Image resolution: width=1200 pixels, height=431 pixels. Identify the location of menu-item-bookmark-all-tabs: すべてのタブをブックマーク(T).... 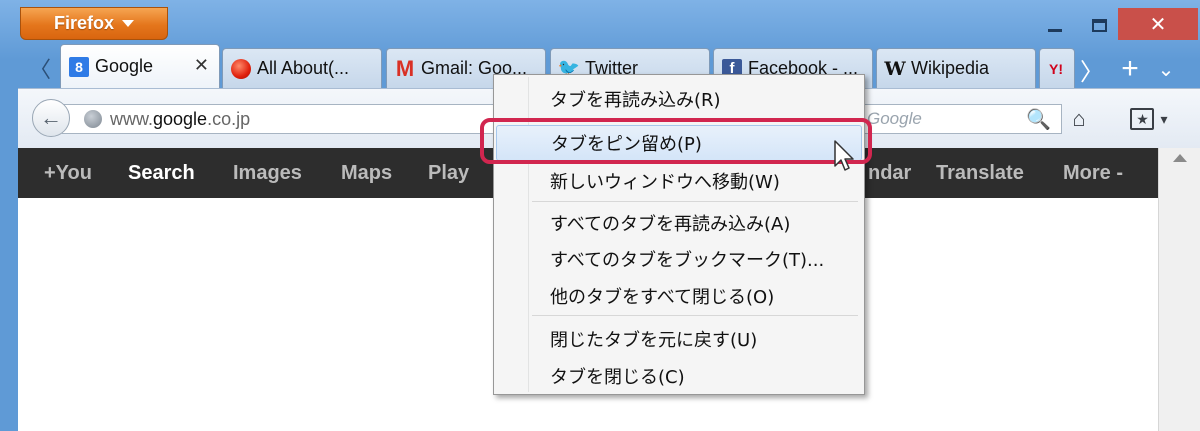
(679, 259).